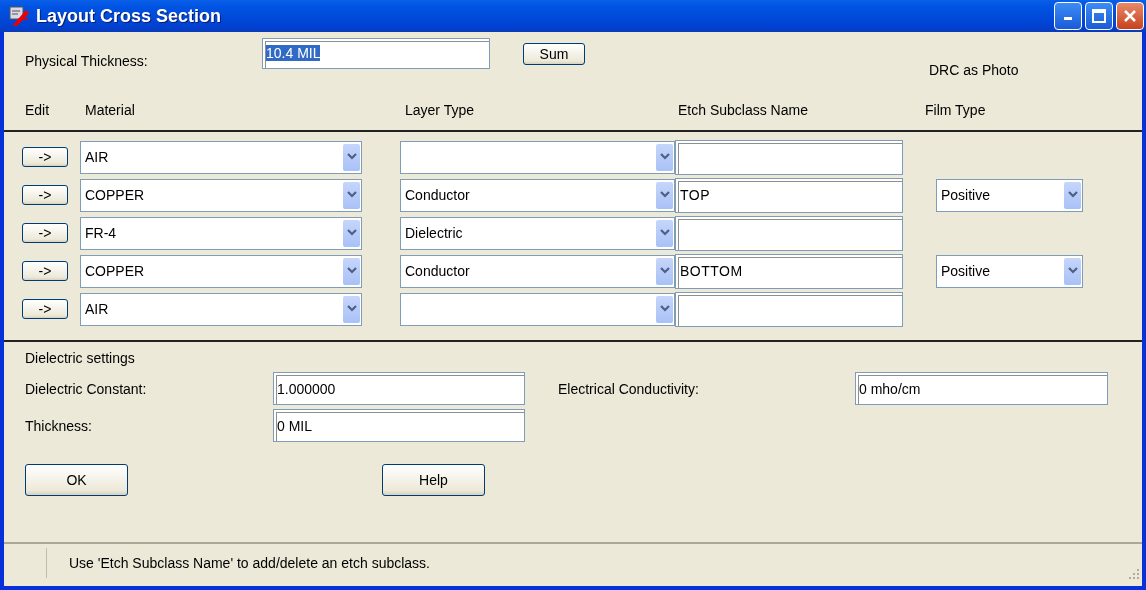 The height and width of the screenshot is (590, 1146). What do you see at coordinates (629, 388) in the screenshot?
I see `field-label: Electrical Conductivity:` at bounding box center [629, 388].